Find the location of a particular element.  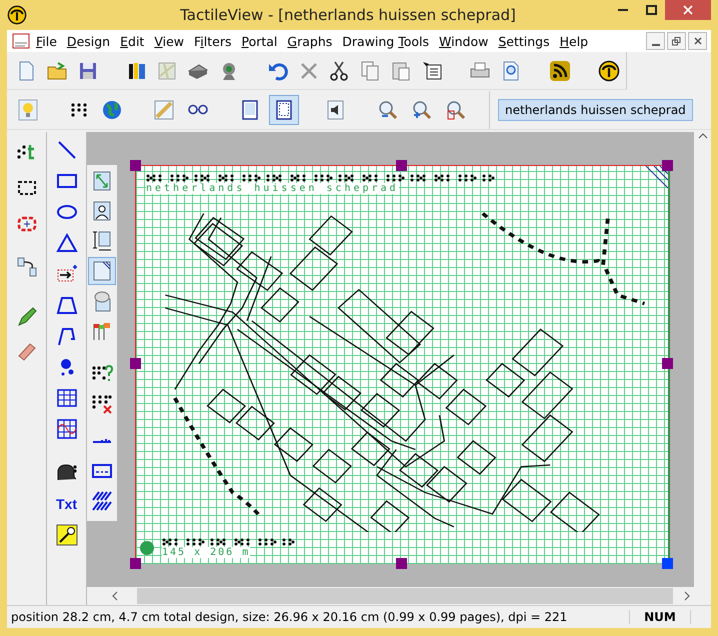

page-dimensions-icon is located at coordinates (102, 241).